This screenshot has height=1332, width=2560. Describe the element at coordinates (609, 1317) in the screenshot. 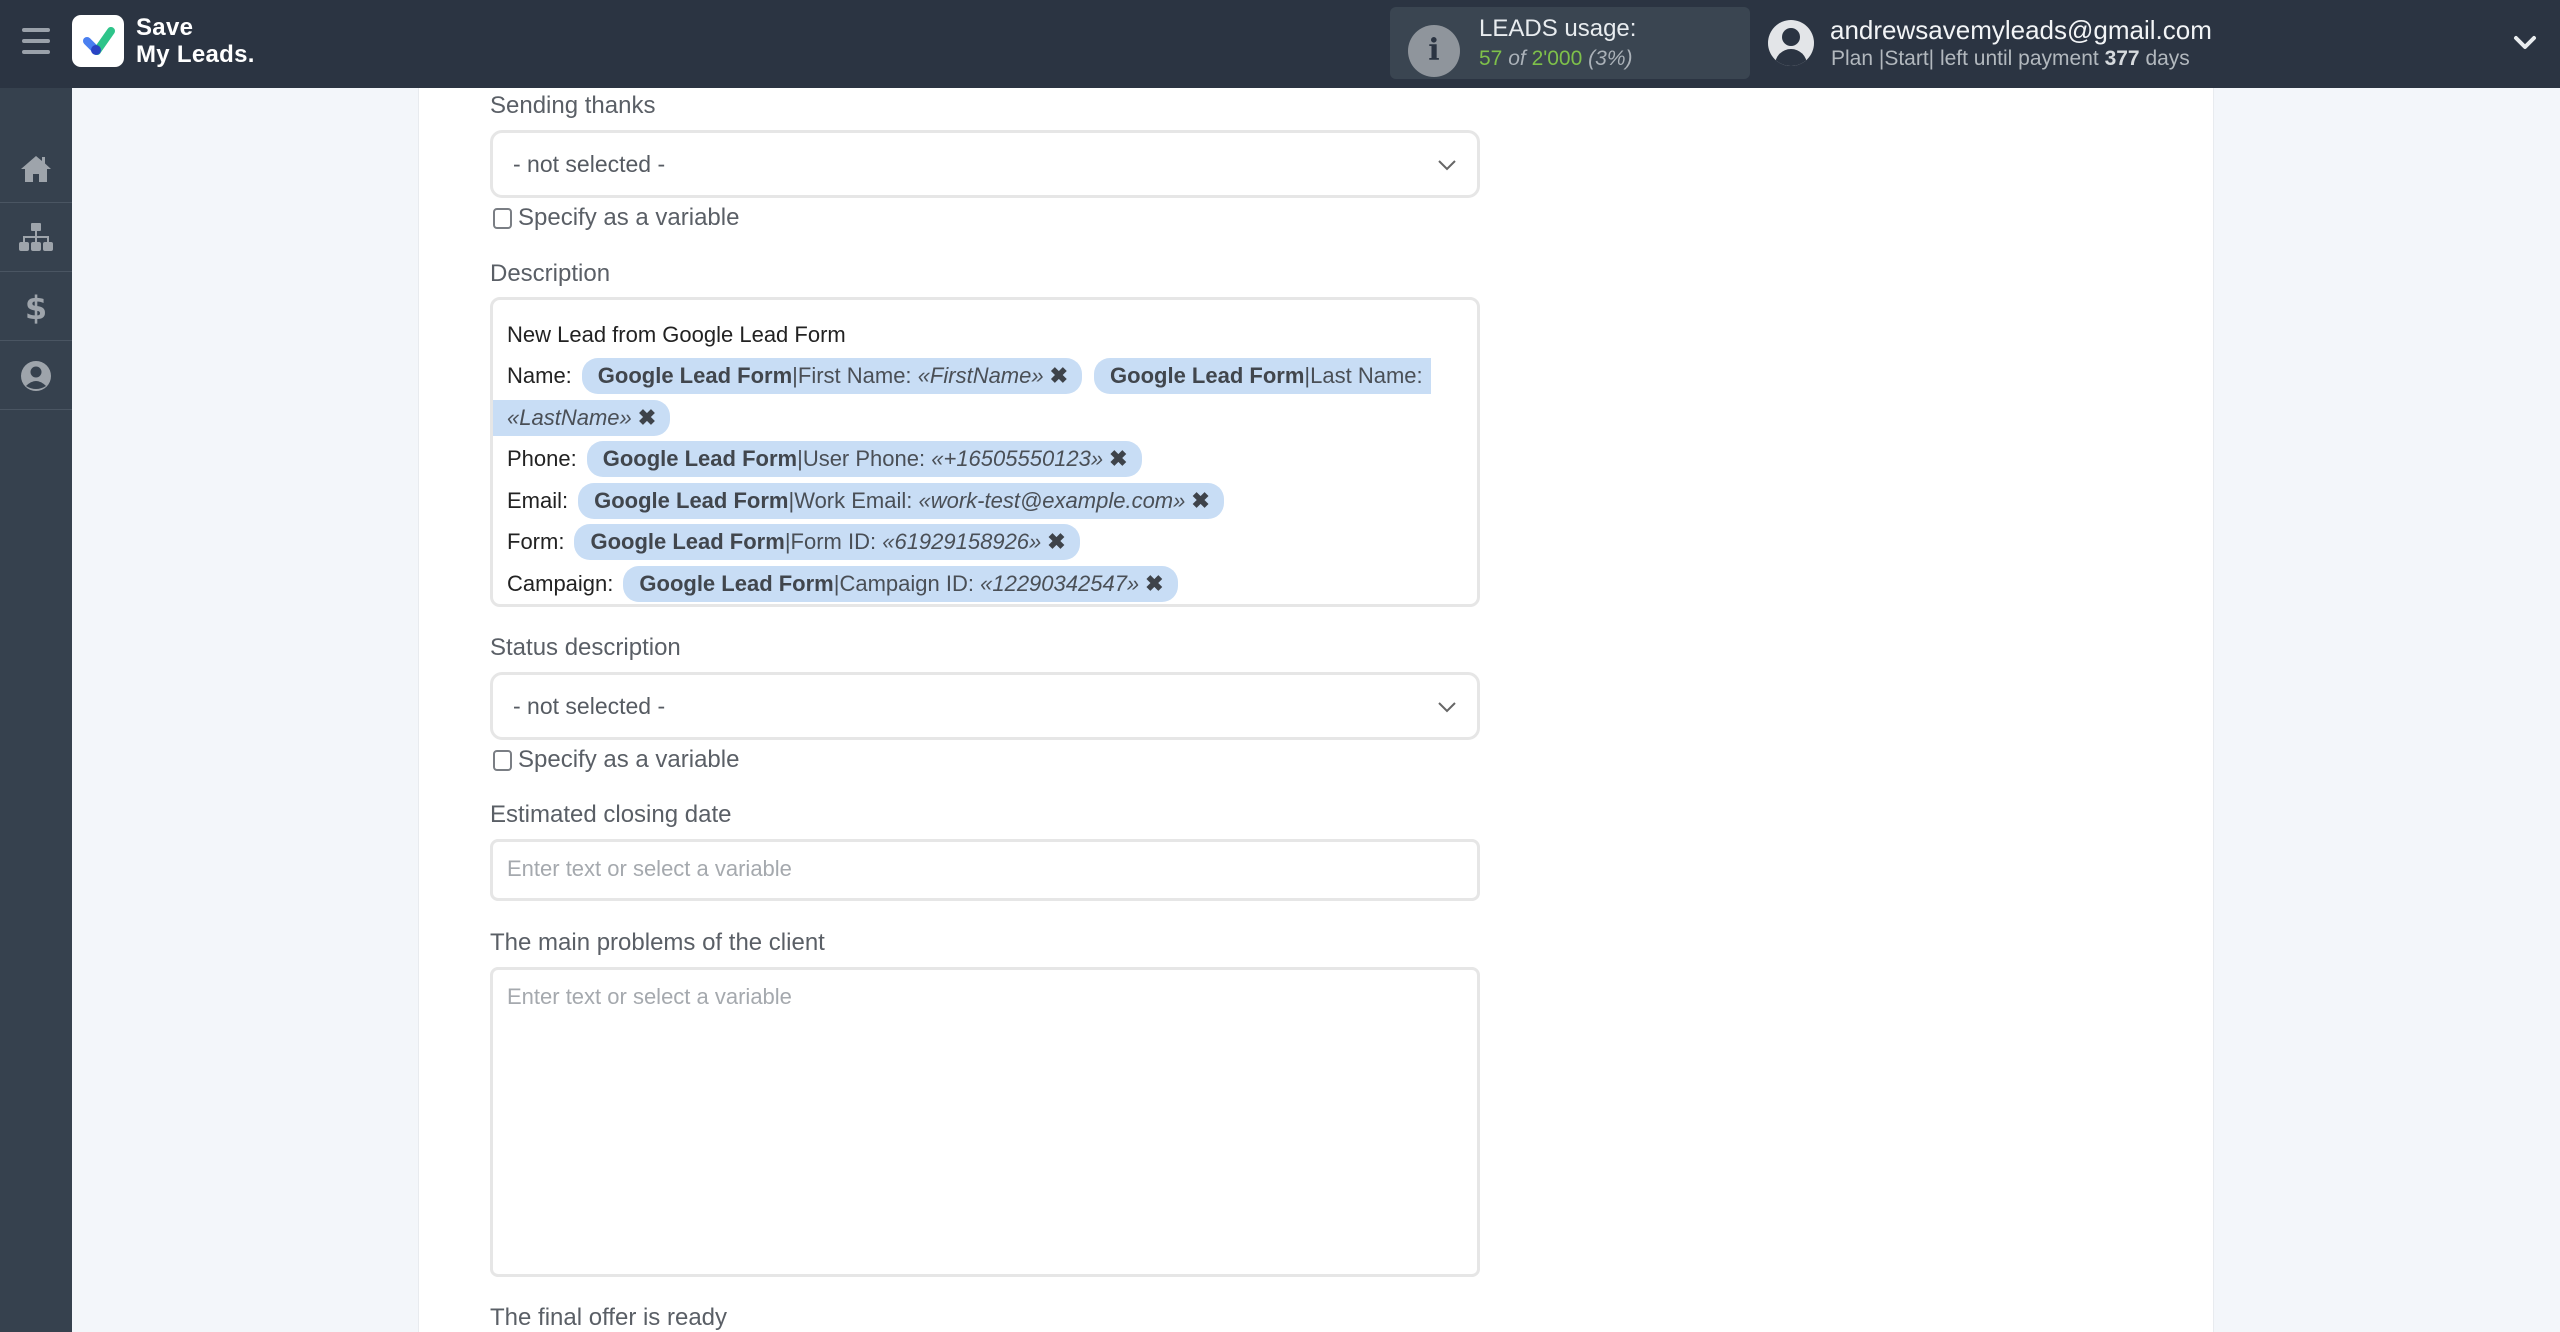

I see `final-offer-label: The final offer is ready` at that location.